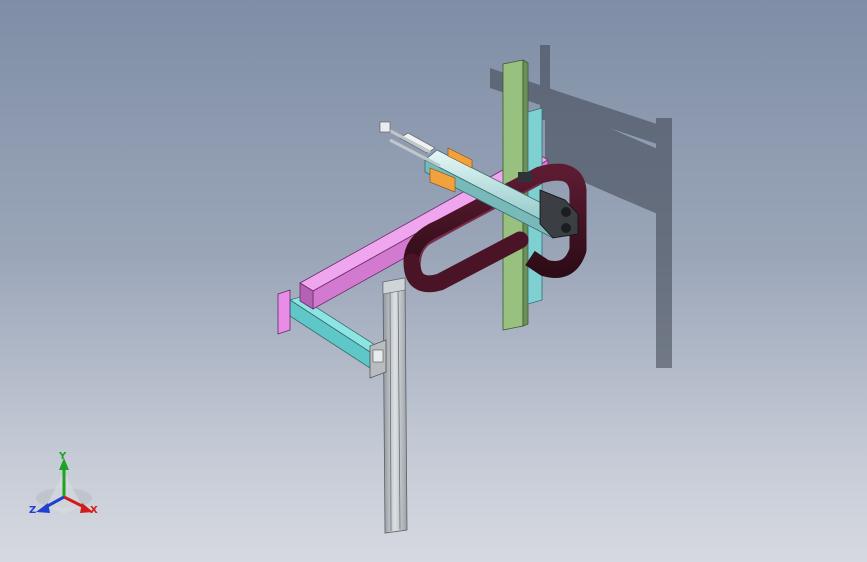 This screenshot has height=562, width=867. What do you see at coordinates (332, 334) in the screenshot?
I see `cyan-bracket-frame` at bounding box center [332, 334].